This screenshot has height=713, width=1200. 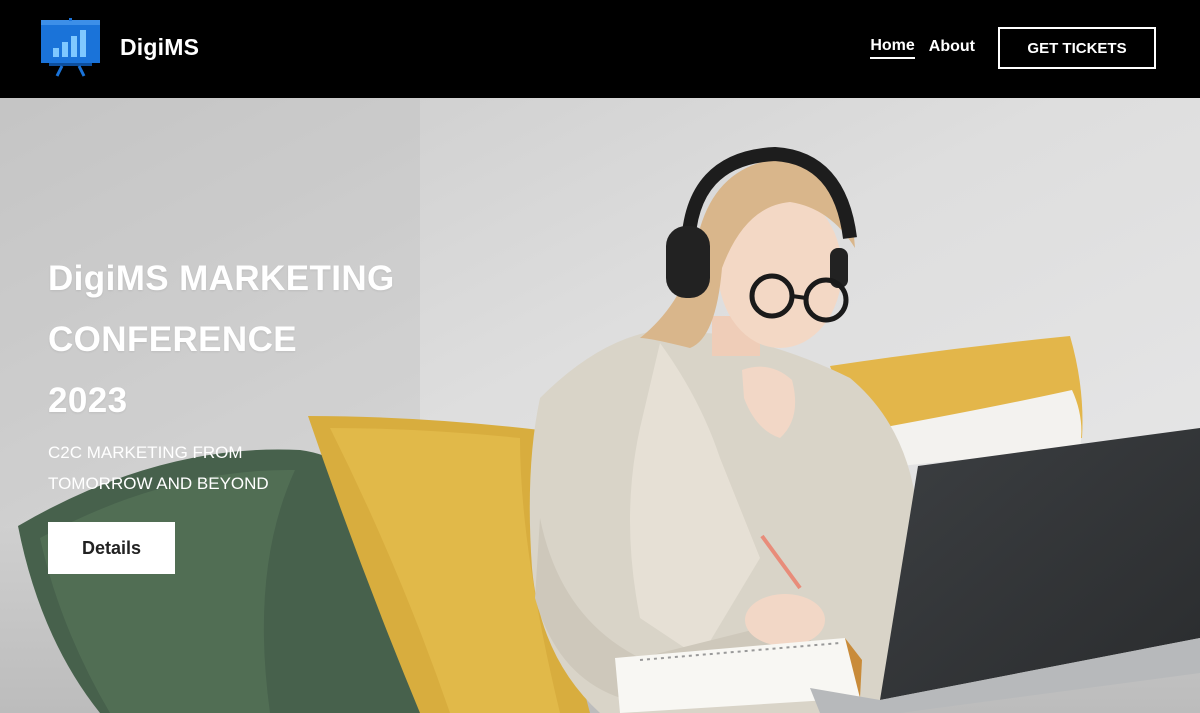 I want to click on brand: DigiMS, so click(x=119, y=48).